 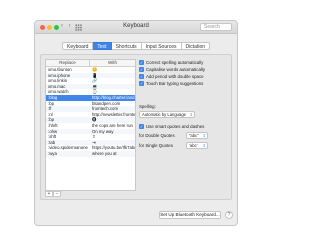 I want to click on single-quotes-label: for Single Quotes, so click(x=156, y=145).